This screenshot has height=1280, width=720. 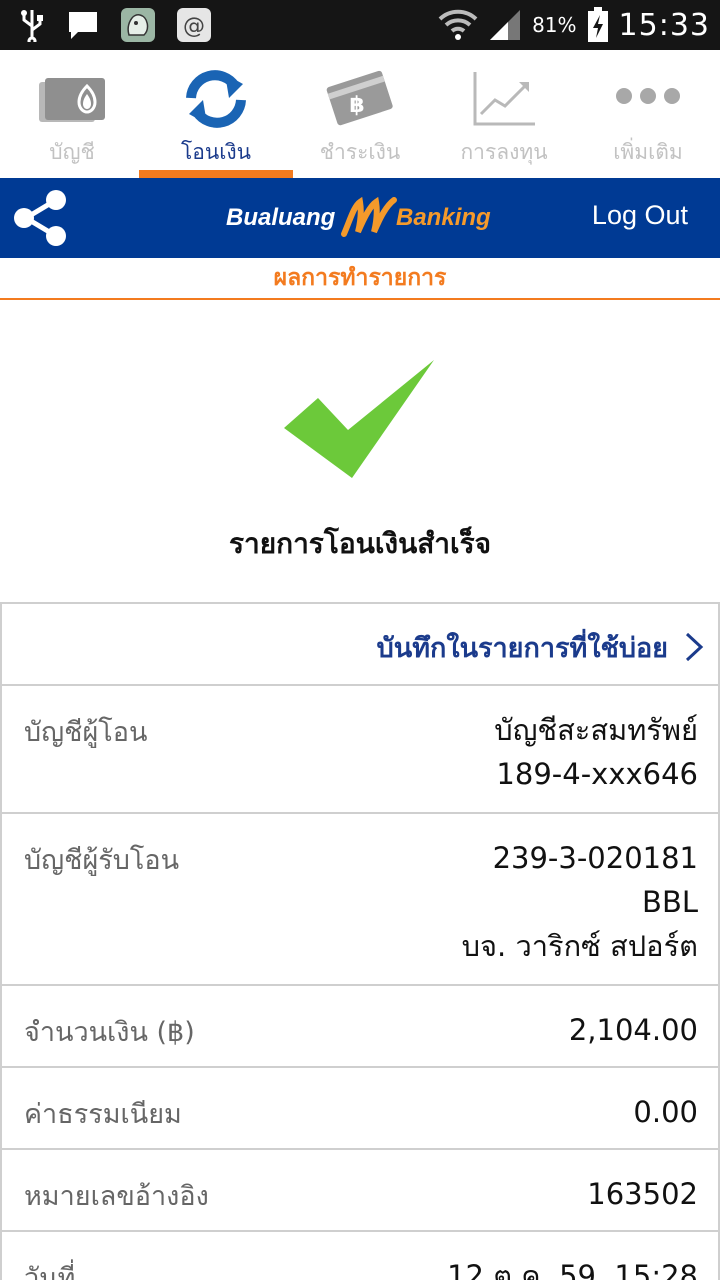 I want to click on recipient-name: บจ. วาริกซ์ สปอร์ต, so click(x=579, y=946).